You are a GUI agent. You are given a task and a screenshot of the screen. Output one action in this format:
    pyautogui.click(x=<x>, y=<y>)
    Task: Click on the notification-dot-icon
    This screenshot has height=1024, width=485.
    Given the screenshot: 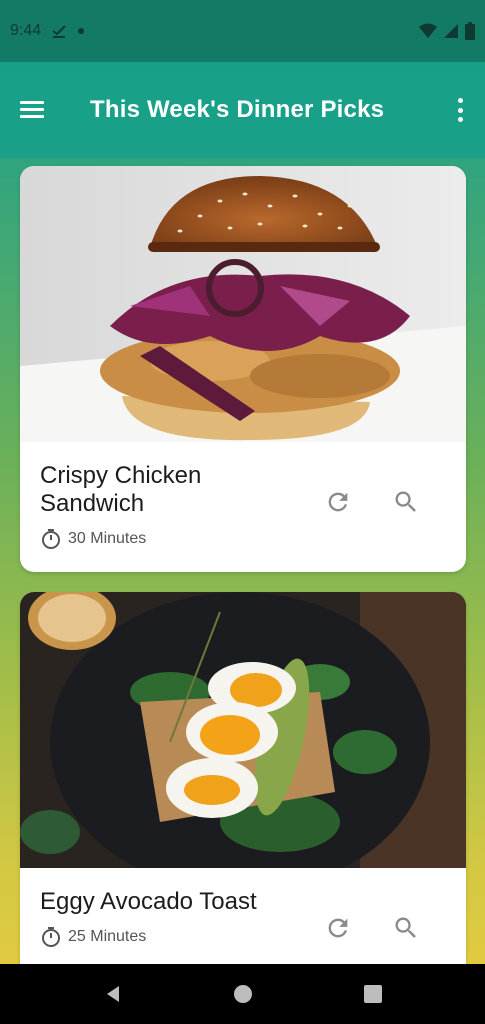 What is the action you would take?
    pyautogui.click(x=81, y=31)
    